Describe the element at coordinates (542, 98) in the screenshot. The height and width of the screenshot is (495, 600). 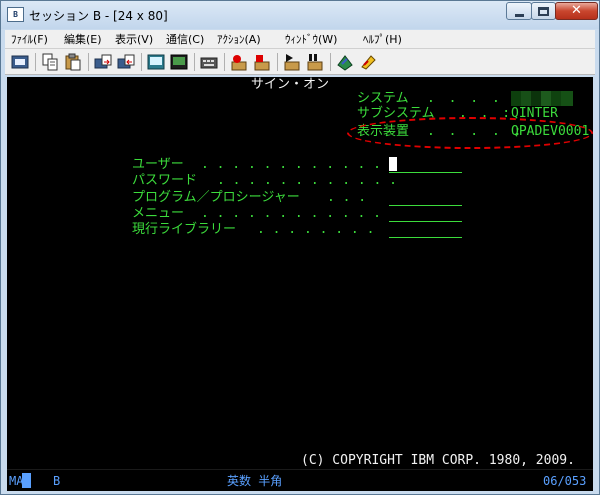
I see `system-name-masked` at that location.